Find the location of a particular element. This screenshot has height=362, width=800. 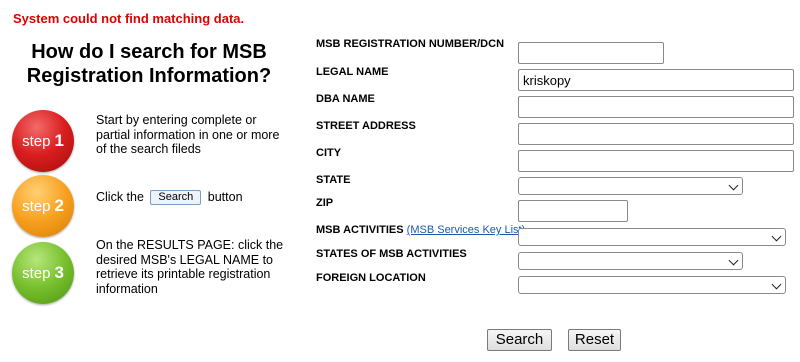

step-3-badge-number: 3 is located at coordinates (59, 272).